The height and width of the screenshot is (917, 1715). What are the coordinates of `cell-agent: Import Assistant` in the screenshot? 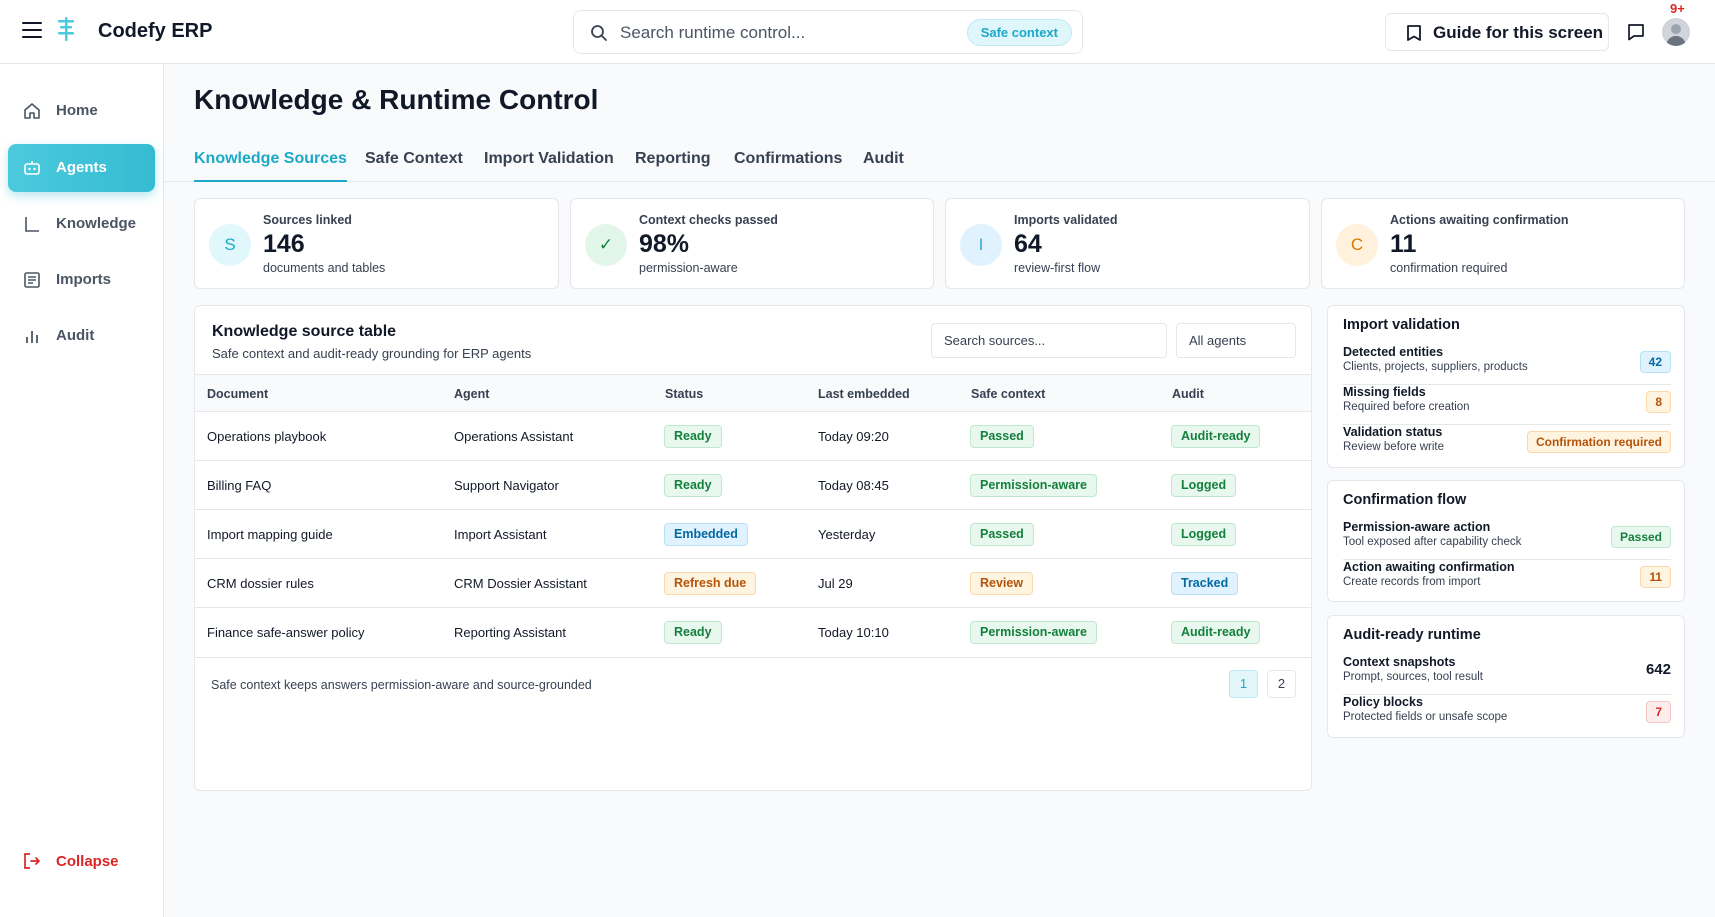 It's located at (500, 534).